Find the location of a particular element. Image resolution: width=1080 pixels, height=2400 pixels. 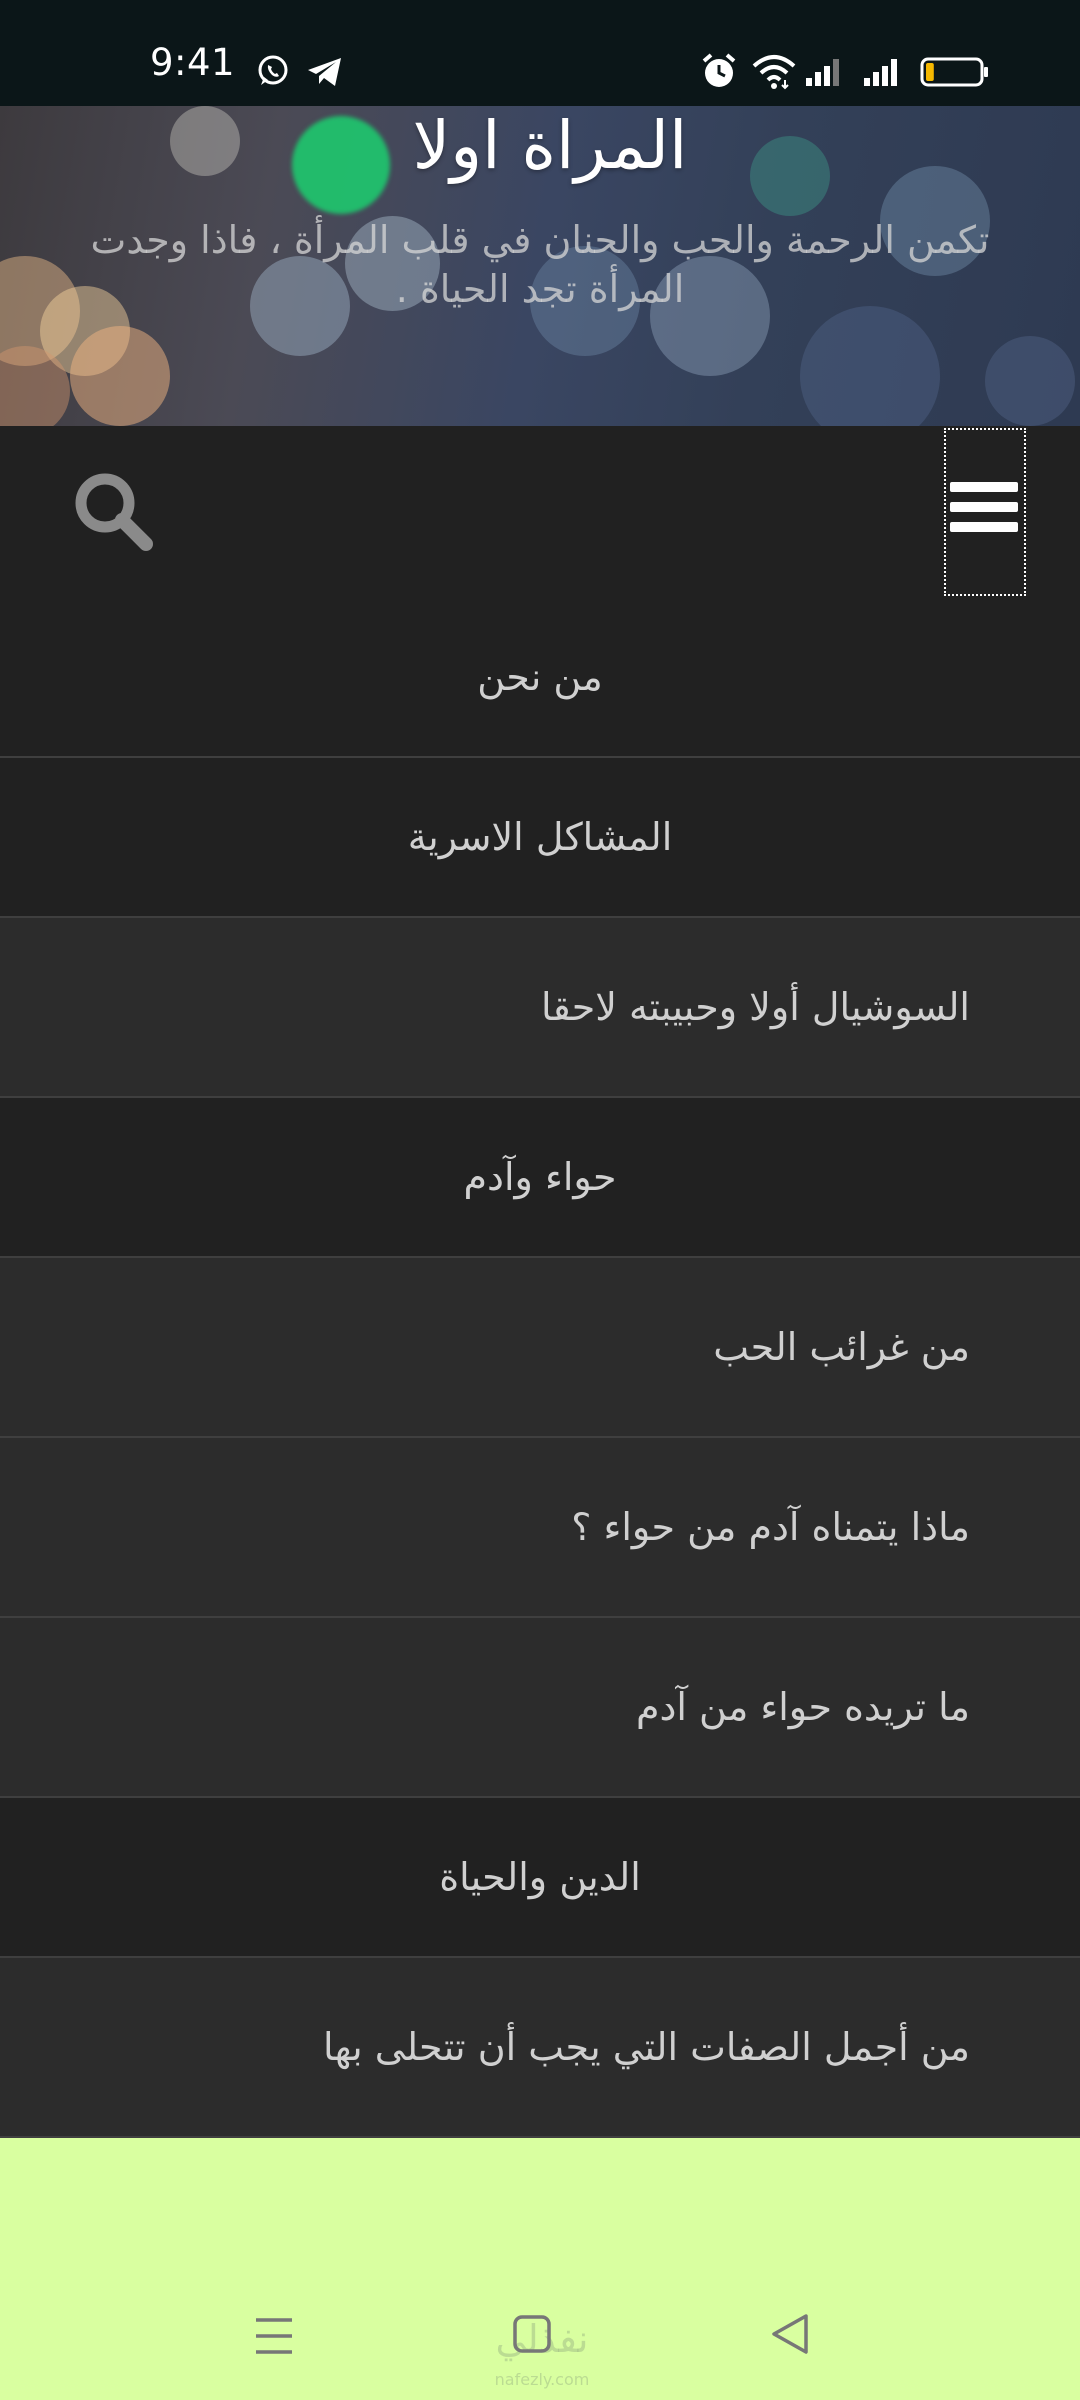

navbar is located at coordinates (540, 512).